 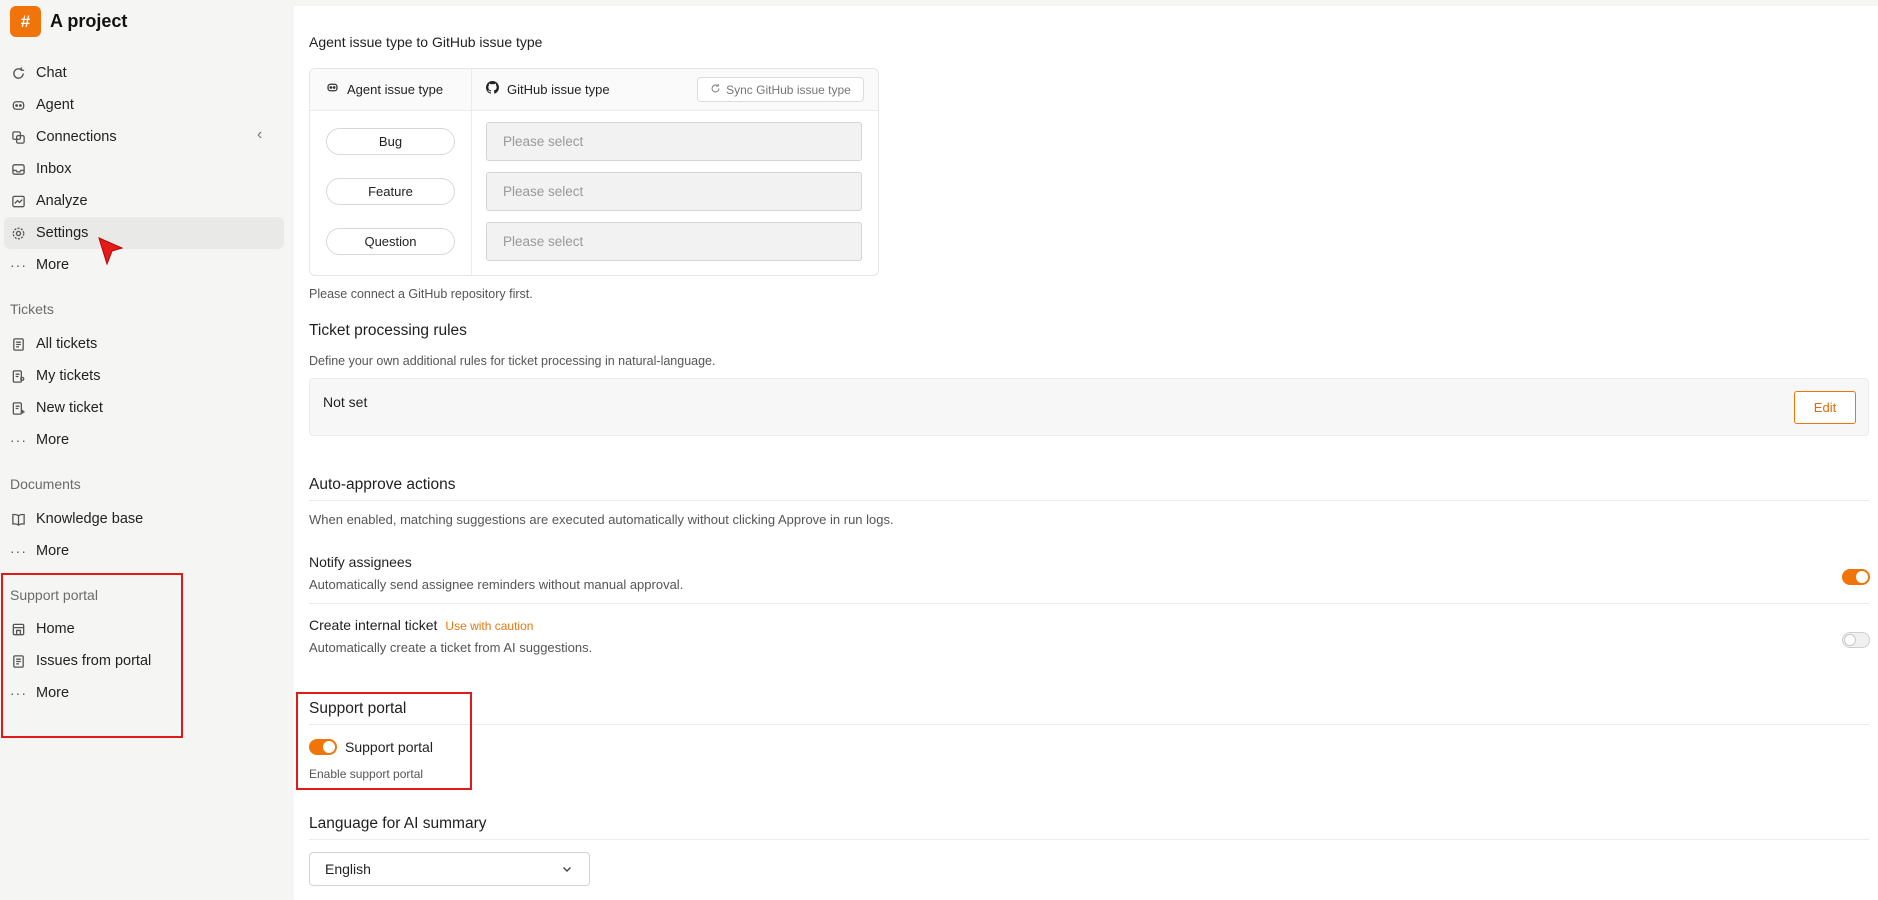 I want to click on sidebar-item-label: Inbox, so click(x=54, y=169).